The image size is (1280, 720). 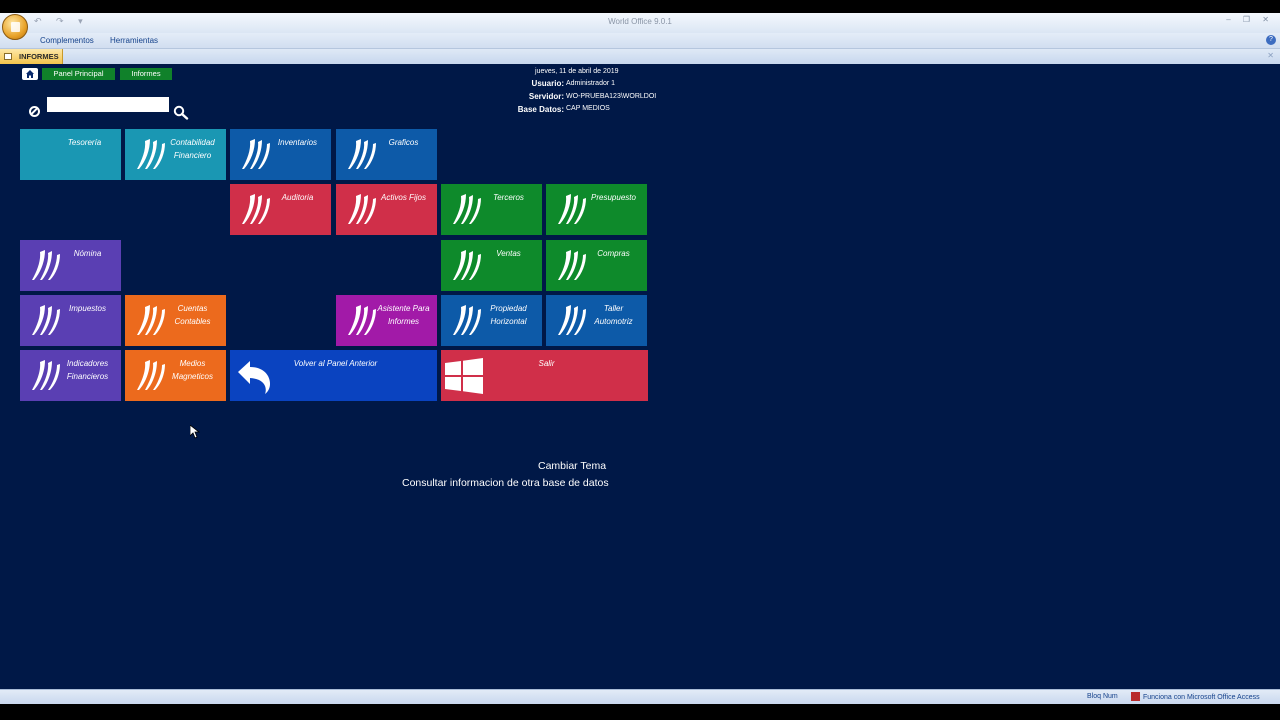 What do you see at coordinates (386, 154) in the screenshot?
I see `tile-graficos: Graficos` at bounding box center [386, 154].